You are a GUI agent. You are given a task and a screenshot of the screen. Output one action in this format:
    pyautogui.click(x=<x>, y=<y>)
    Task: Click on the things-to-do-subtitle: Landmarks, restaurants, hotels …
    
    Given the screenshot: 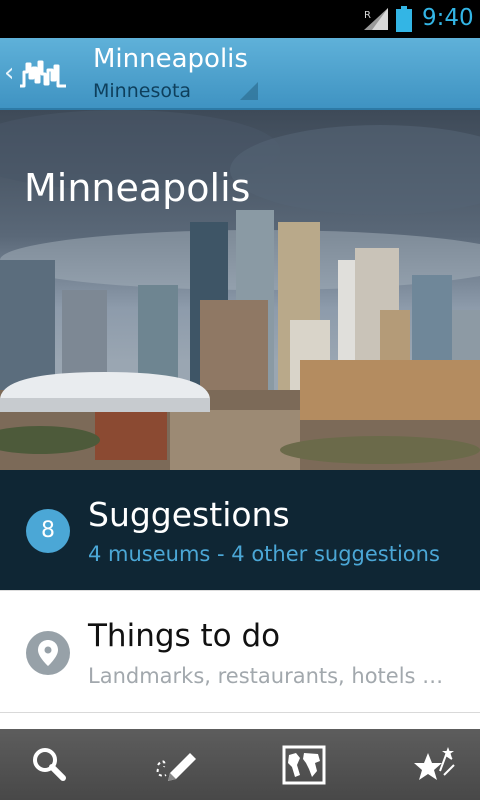 What is the action you would take?
    pyautogui.click(x=266, y=676)
    